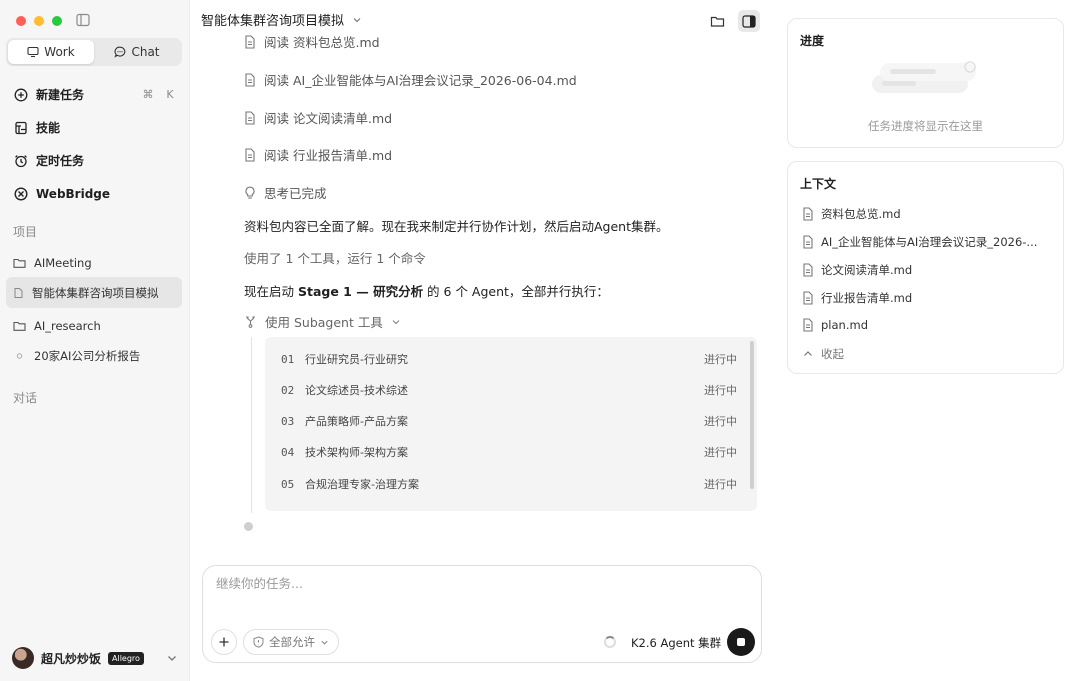  Describe the element at coordinates (335, 257) in the screenshot. I see `tool-usage-summary: 使用了 1 个工具，运行 1 个命令` at that location.